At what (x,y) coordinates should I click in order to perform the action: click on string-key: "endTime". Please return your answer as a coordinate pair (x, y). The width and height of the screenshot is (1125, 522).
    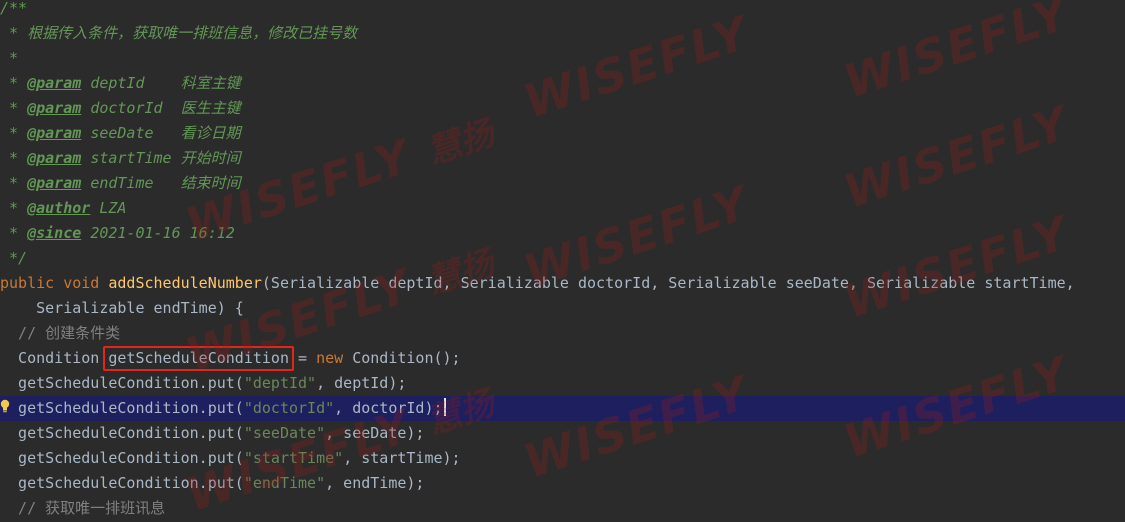
    Looking at the image, I should click on (284, 483).